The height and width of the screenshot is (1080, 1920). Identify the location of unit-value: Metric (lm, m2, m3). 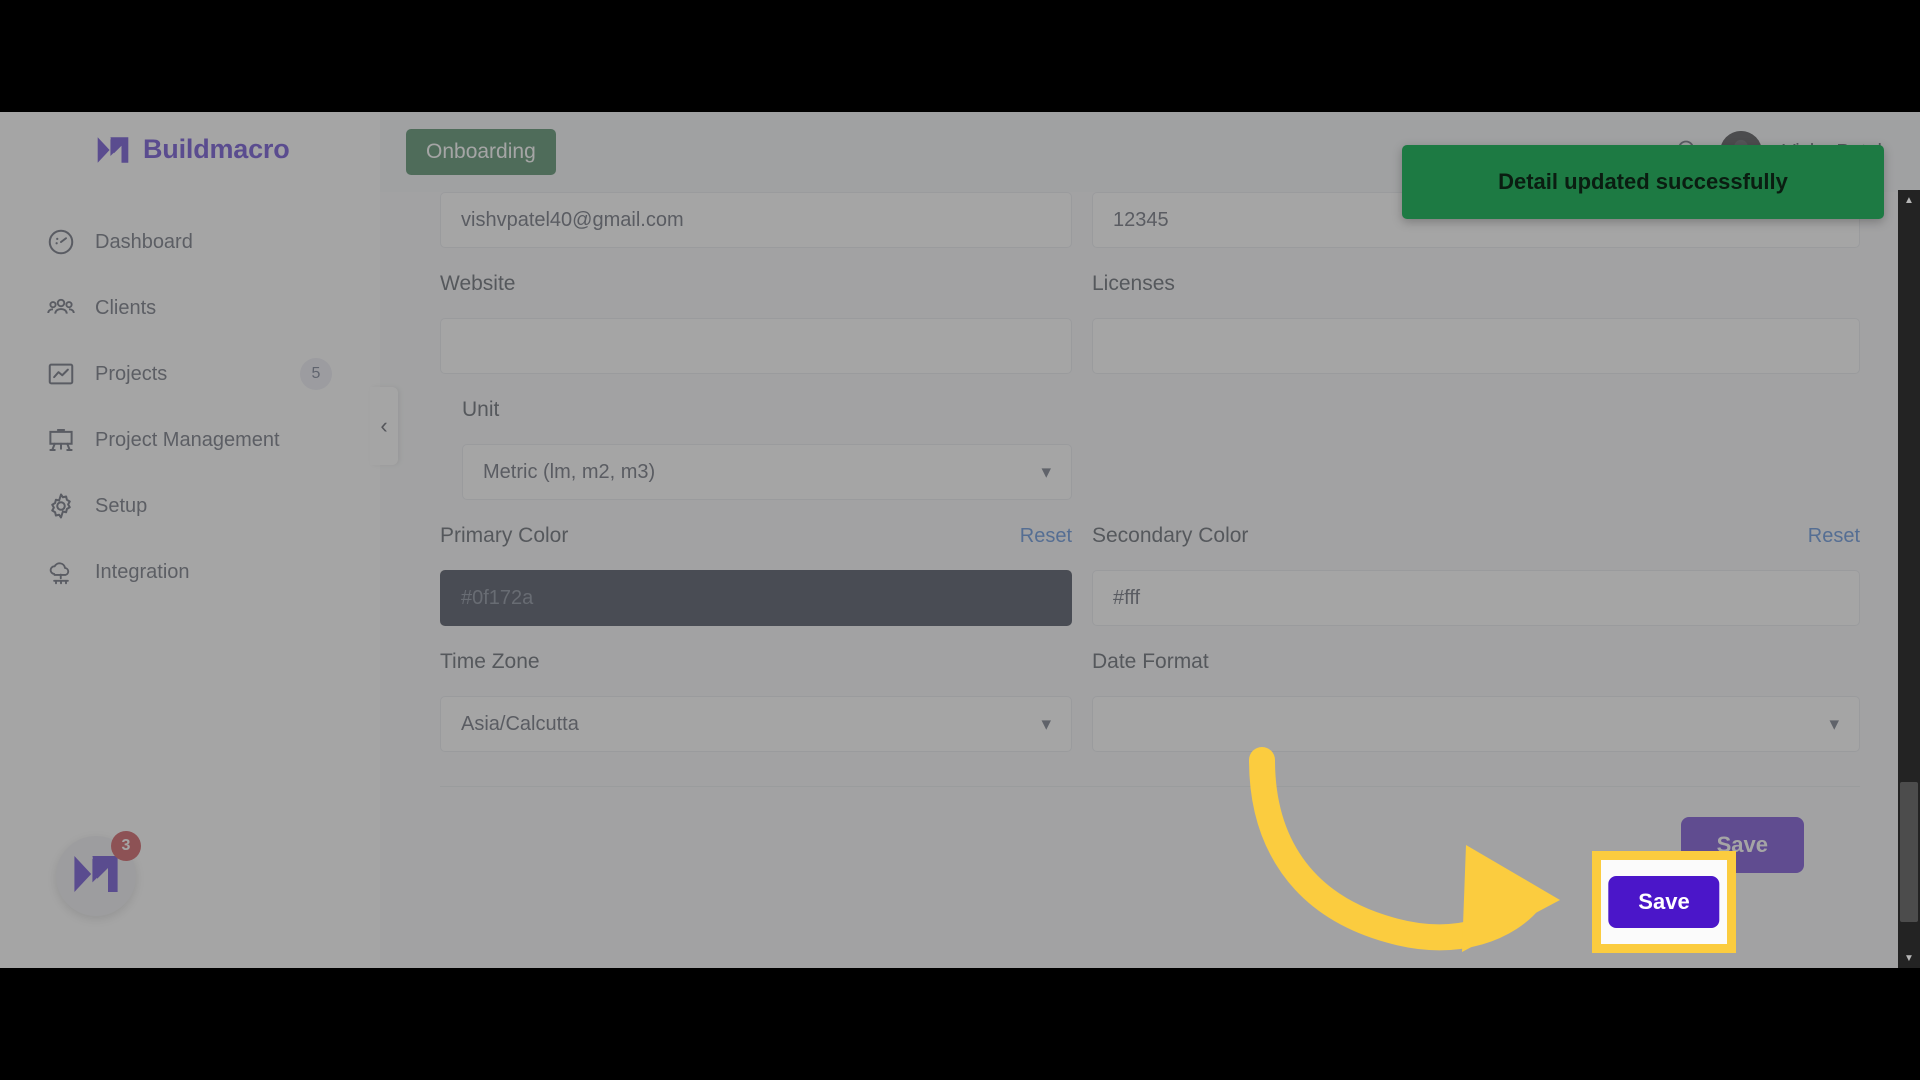
(569, 471).